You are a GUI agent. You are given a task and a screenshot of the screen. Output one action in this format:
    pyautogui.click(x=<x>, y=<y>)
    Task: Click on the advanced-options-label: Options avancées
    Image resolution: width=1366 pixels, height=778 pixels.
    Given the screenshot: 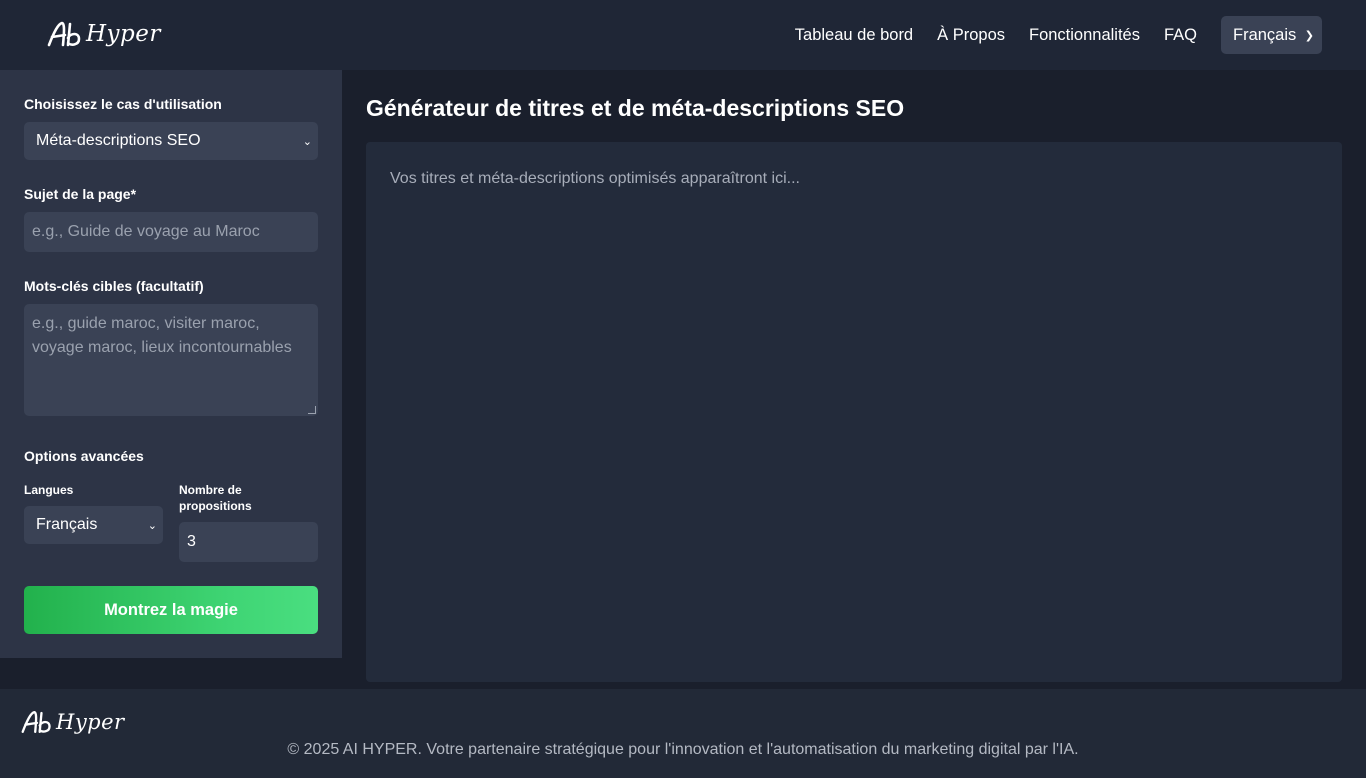 What is the action you would take?
    pyautogui.click(x=84, y=456)
    